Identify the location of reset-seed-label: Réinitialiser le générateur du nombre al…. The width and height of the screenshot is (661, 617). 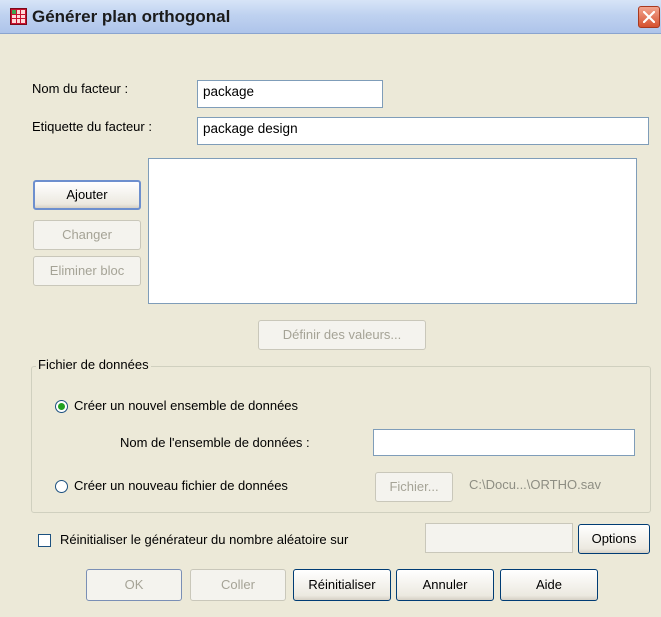
(204, 539).